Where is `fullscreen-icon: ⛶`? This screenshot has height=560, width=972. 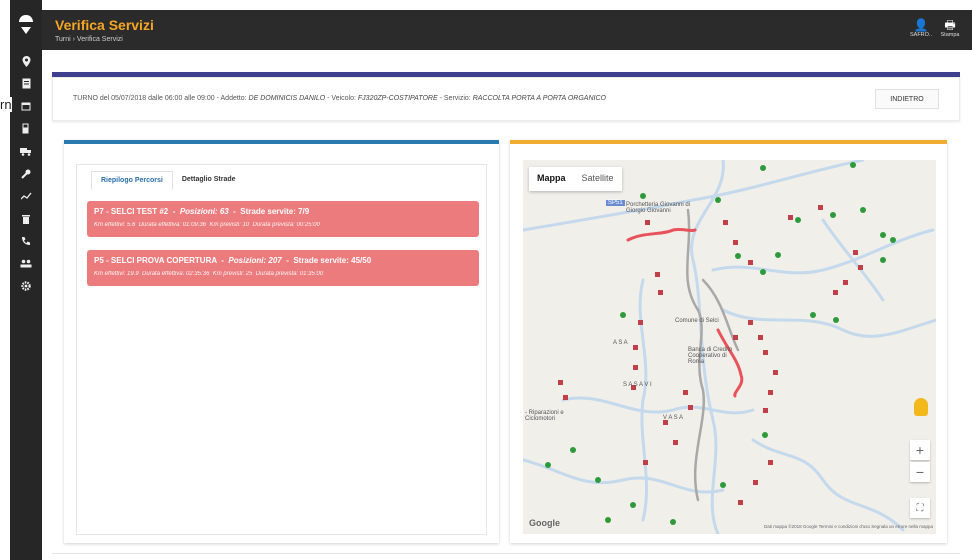
fullscreen-icon: ⛶ is located at coordinates (920, 508).